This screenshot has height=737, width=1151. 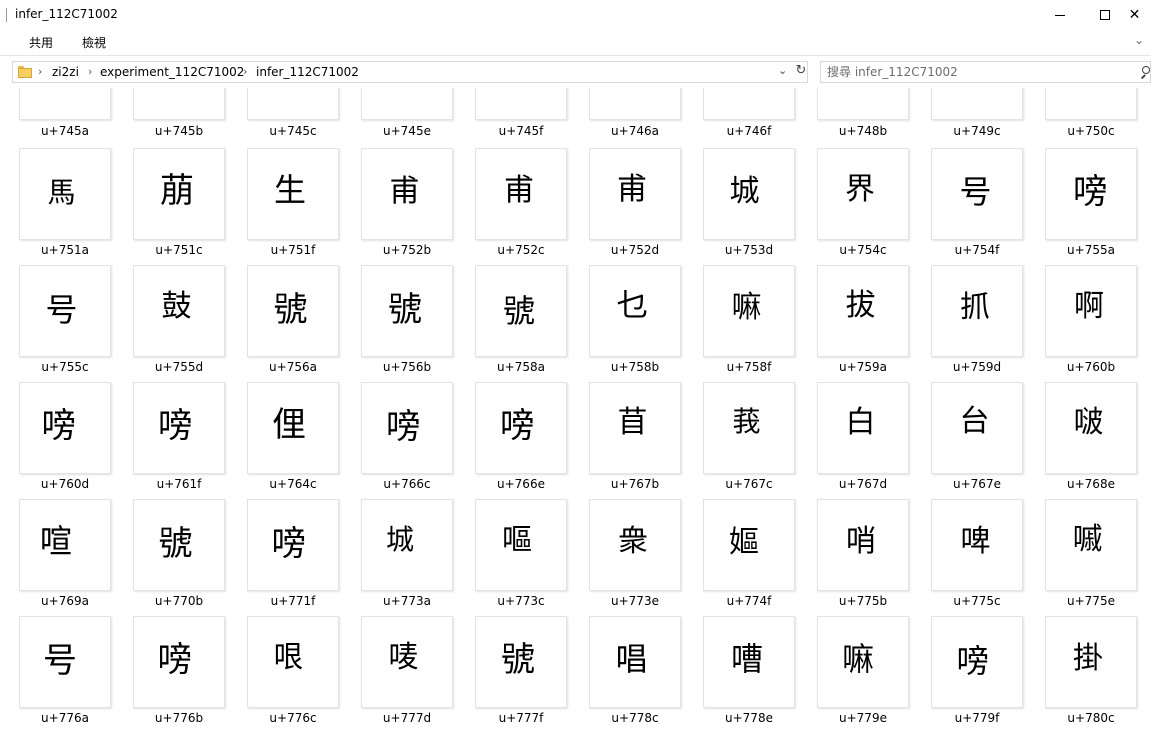 What do you see at coordinates (179, 718) in the screenshot?
I see `file-name: u+776b` at bounding box center [179, 718].